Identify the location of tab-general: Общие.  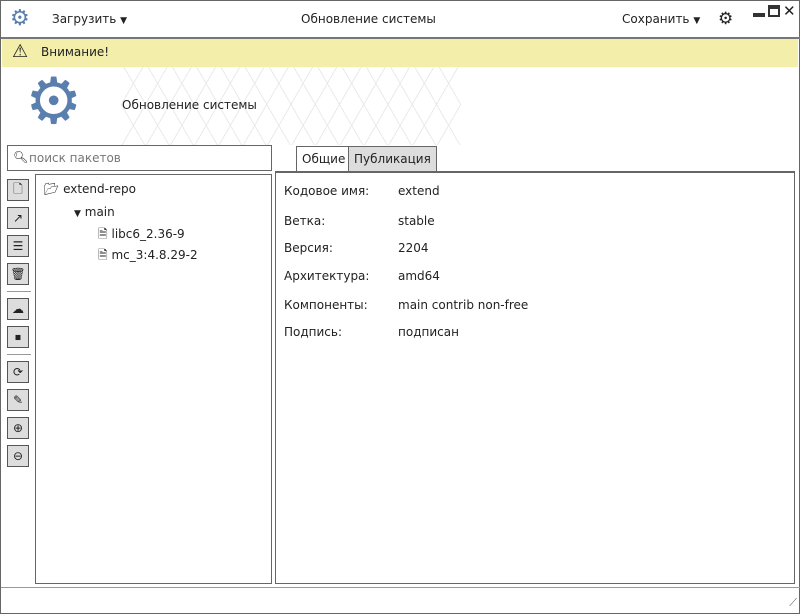
(324, 158).